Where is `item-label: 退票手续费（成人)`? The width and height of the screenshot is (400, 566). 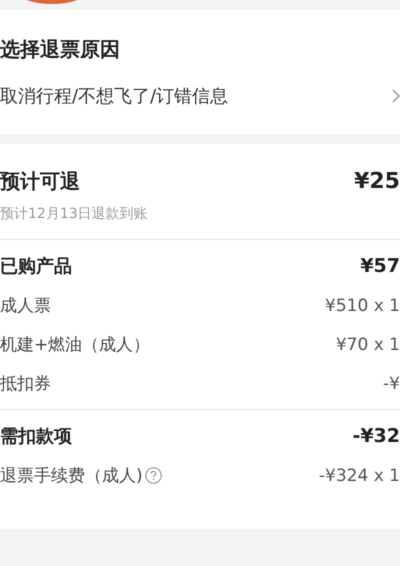
item-label: 退票手续费（成人) is located at coordinates (71, 476).